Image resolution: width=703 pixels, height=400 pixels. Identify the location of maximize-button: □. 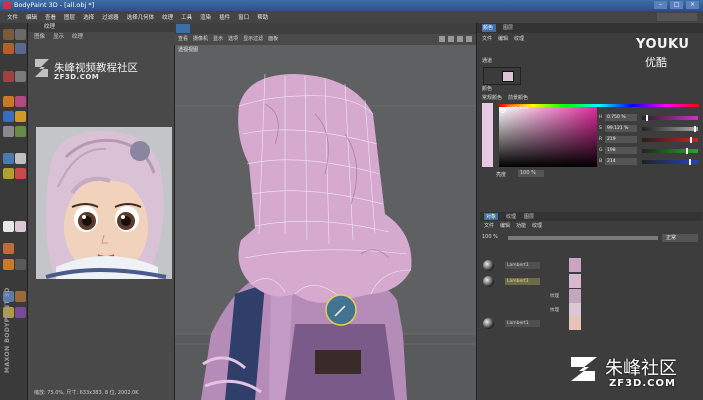
(676, 5).